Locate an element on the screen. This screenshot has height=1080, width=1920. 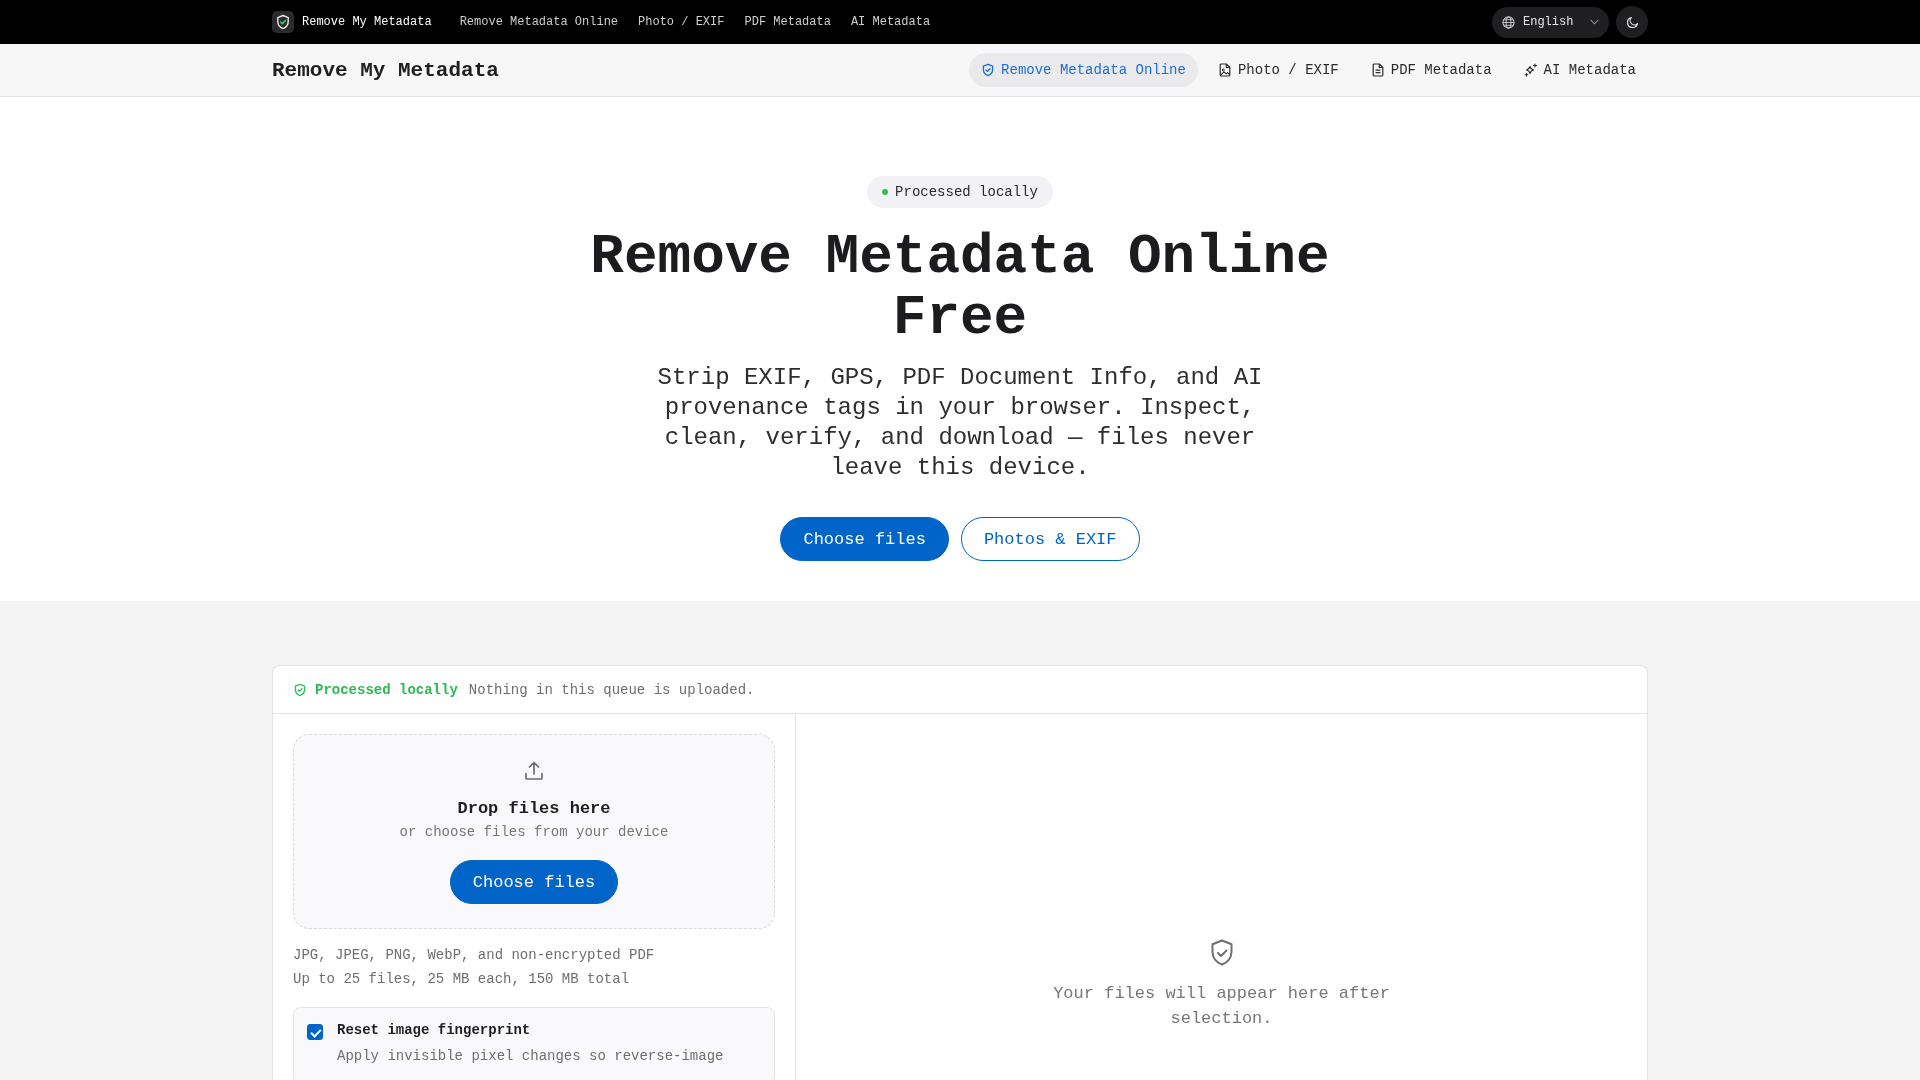
drop-title: Drop files here is located at coordinates (534, 808).